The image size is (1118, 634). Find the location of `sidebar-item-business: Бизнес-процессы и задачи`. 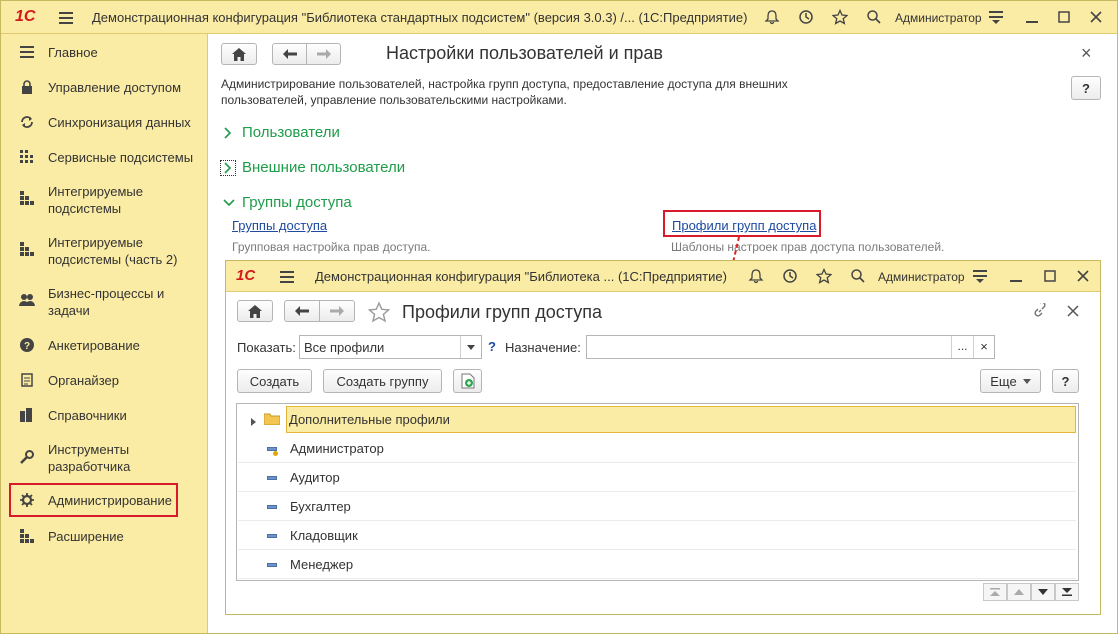

sidebar-item-business: Бизнес-процессы и задачи is located at coordinates (104, 302).